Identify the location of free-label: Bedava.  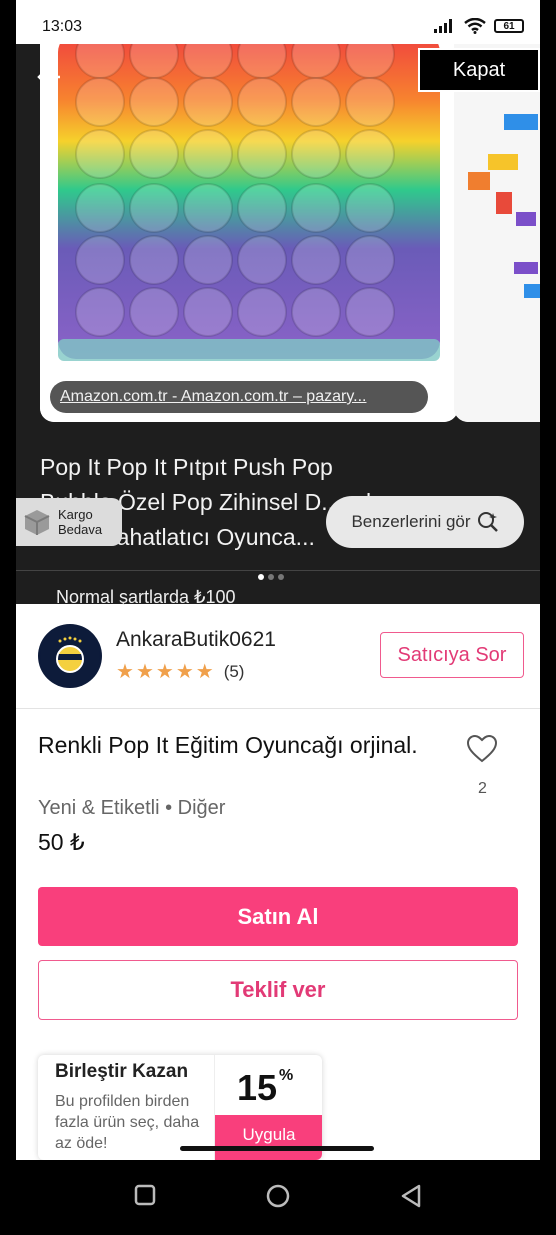
(80, 529).